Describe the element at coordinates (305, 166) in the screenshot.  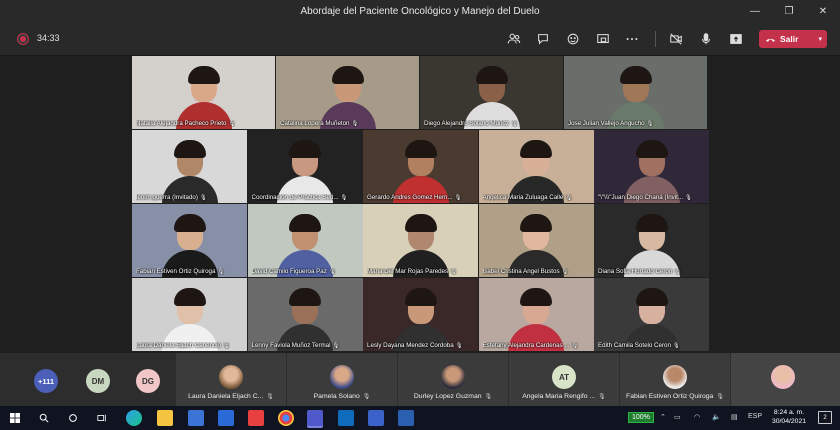
I see `video-tile: Coordinación de Práctica Sed... 🎙` at that location.